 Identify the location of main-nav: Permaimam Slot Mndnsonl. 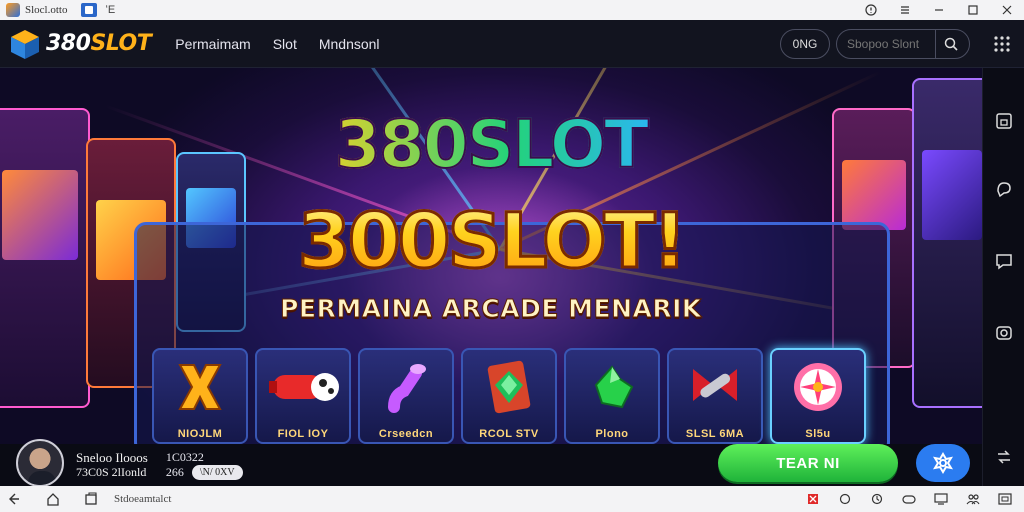
(277, 44).